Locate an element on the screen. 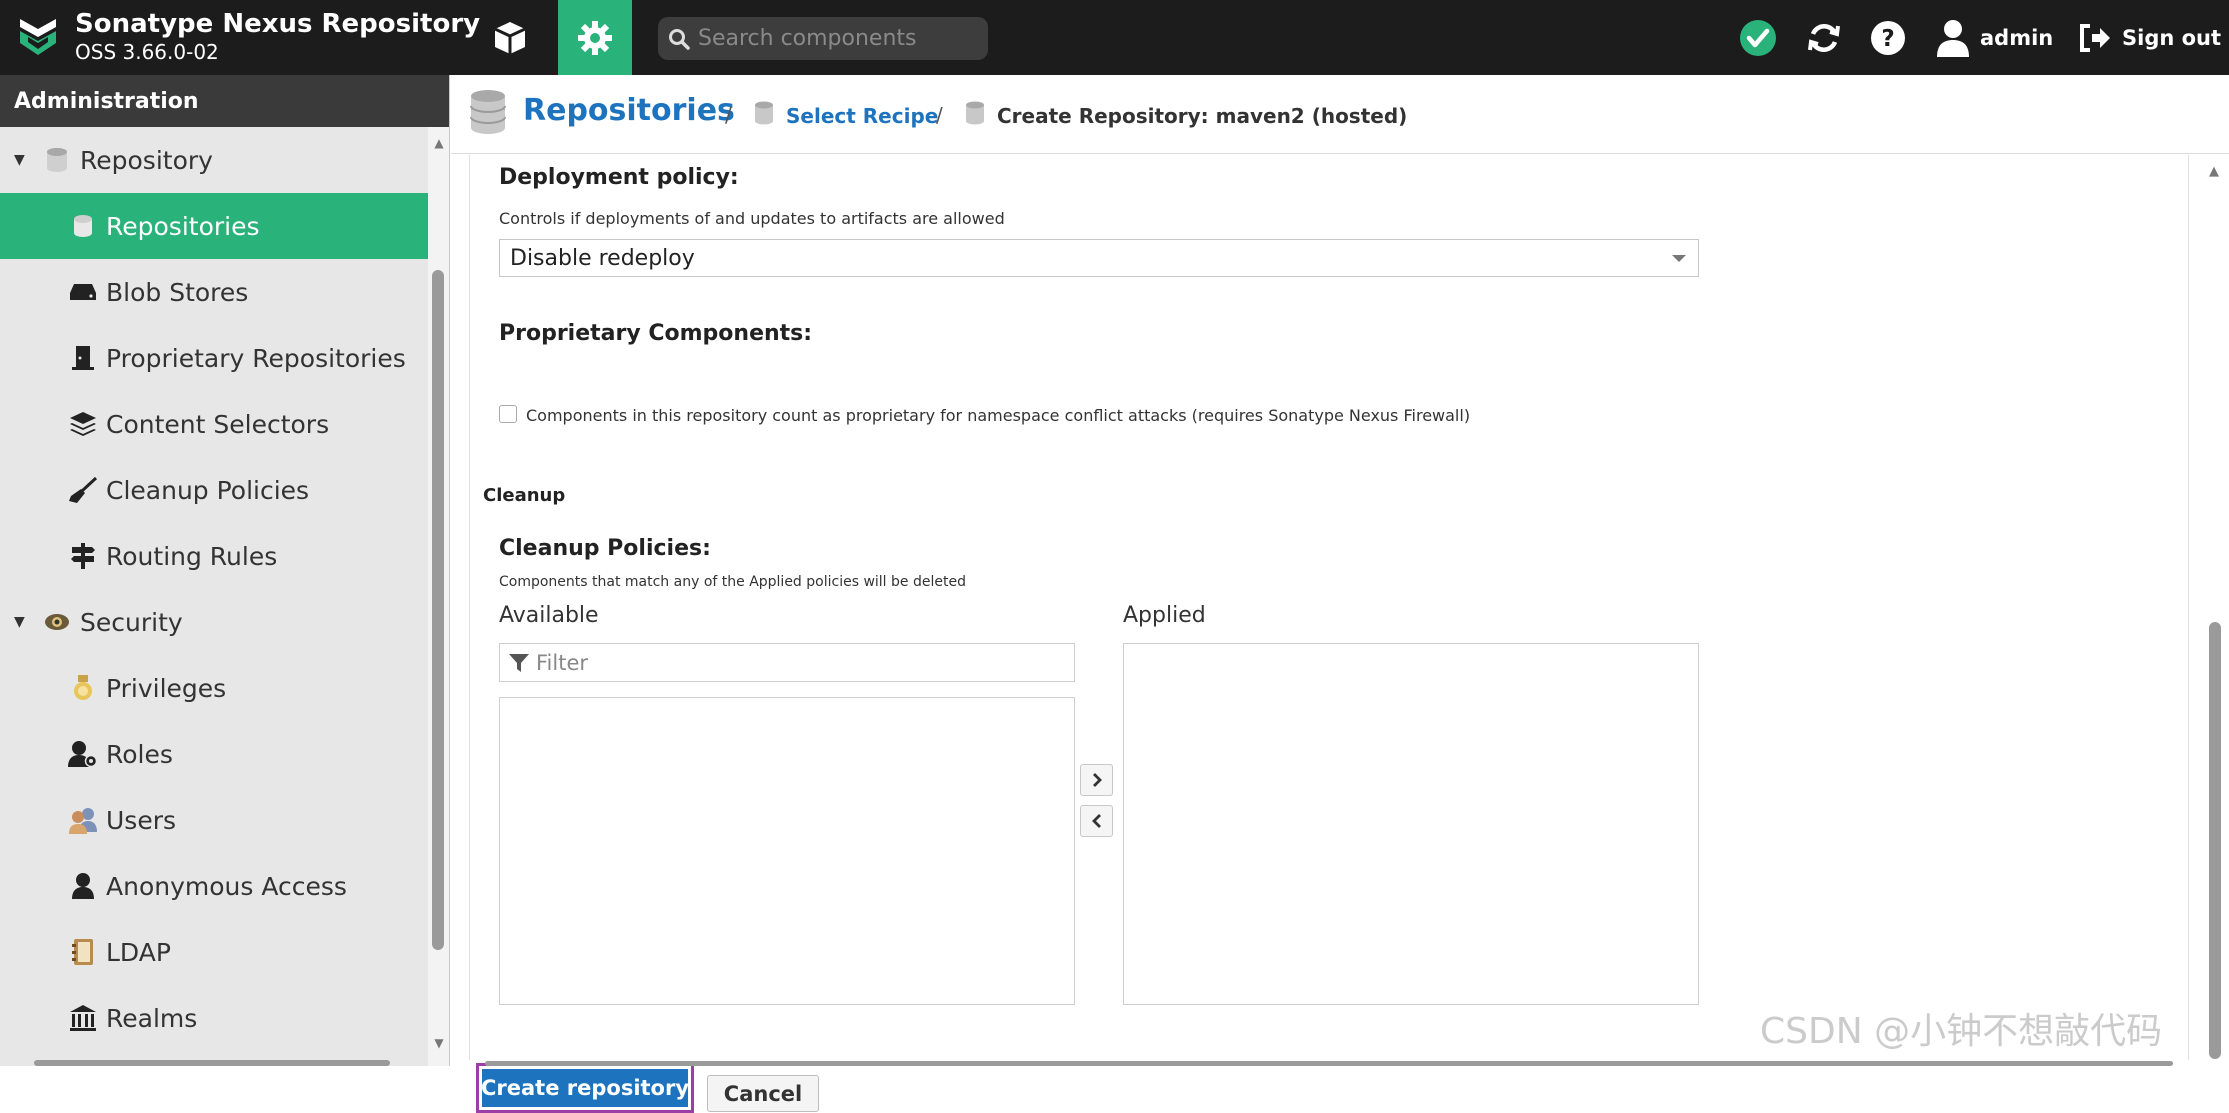 This screenshot has width=2229, height=1113. sidebar-item-blob-stores: Blob Stores is located at coordinates (214, 292).